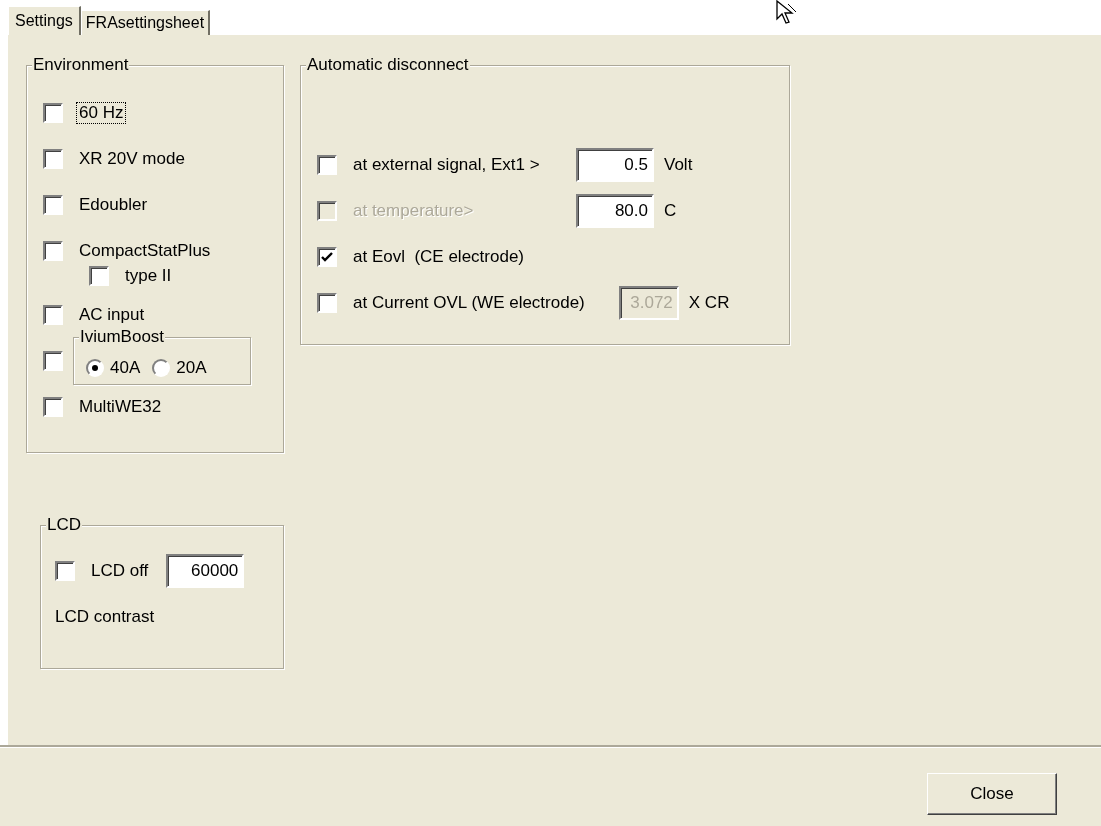 The image size is (1101, 826). What do you see at coordinates (469, 303) in the screenshot?
I see `checkbox-label: at Current OVL (WE electrode)` at bounding box center [469, 303].